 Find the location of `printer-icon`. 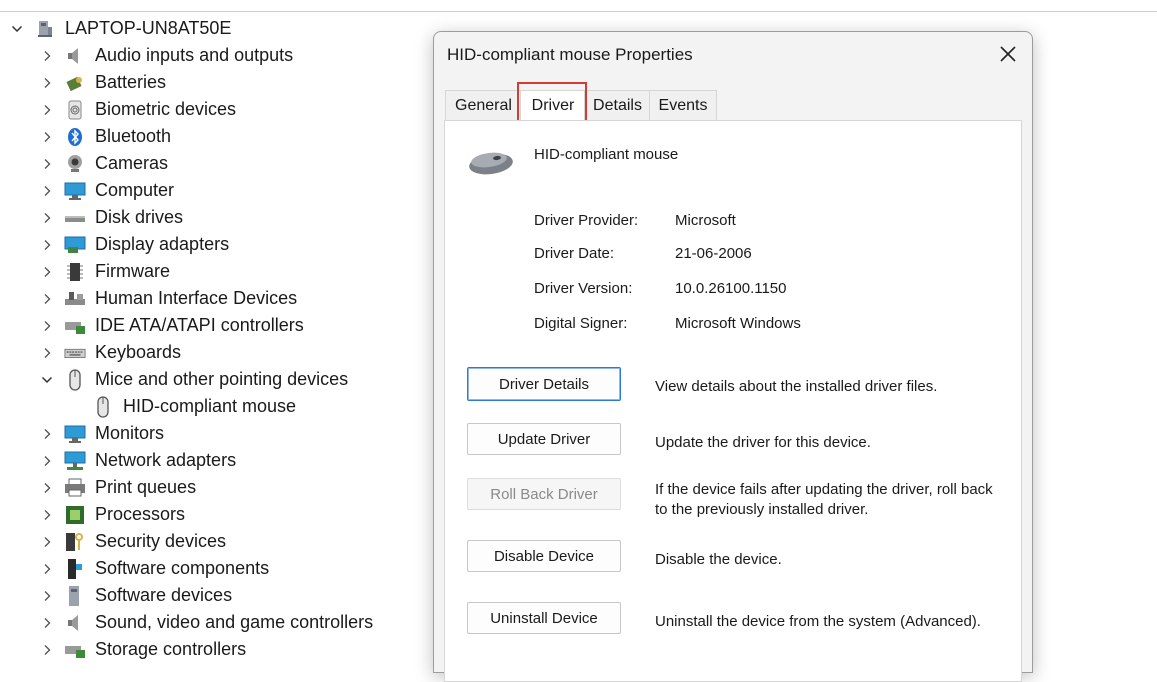

printer-icon is located at coordinates (75, 488).